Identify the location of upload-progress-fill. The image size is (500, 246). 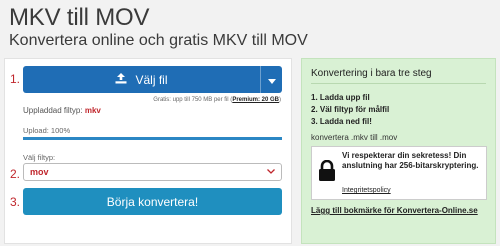
(152, 138).